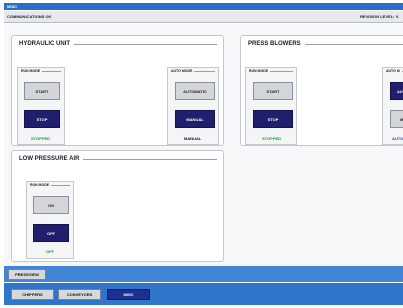 The image size is (403, 308). Describe the element at coordinates (193, 138) in the screenshot. I see `auto-state-label: MANUAL` at that location.